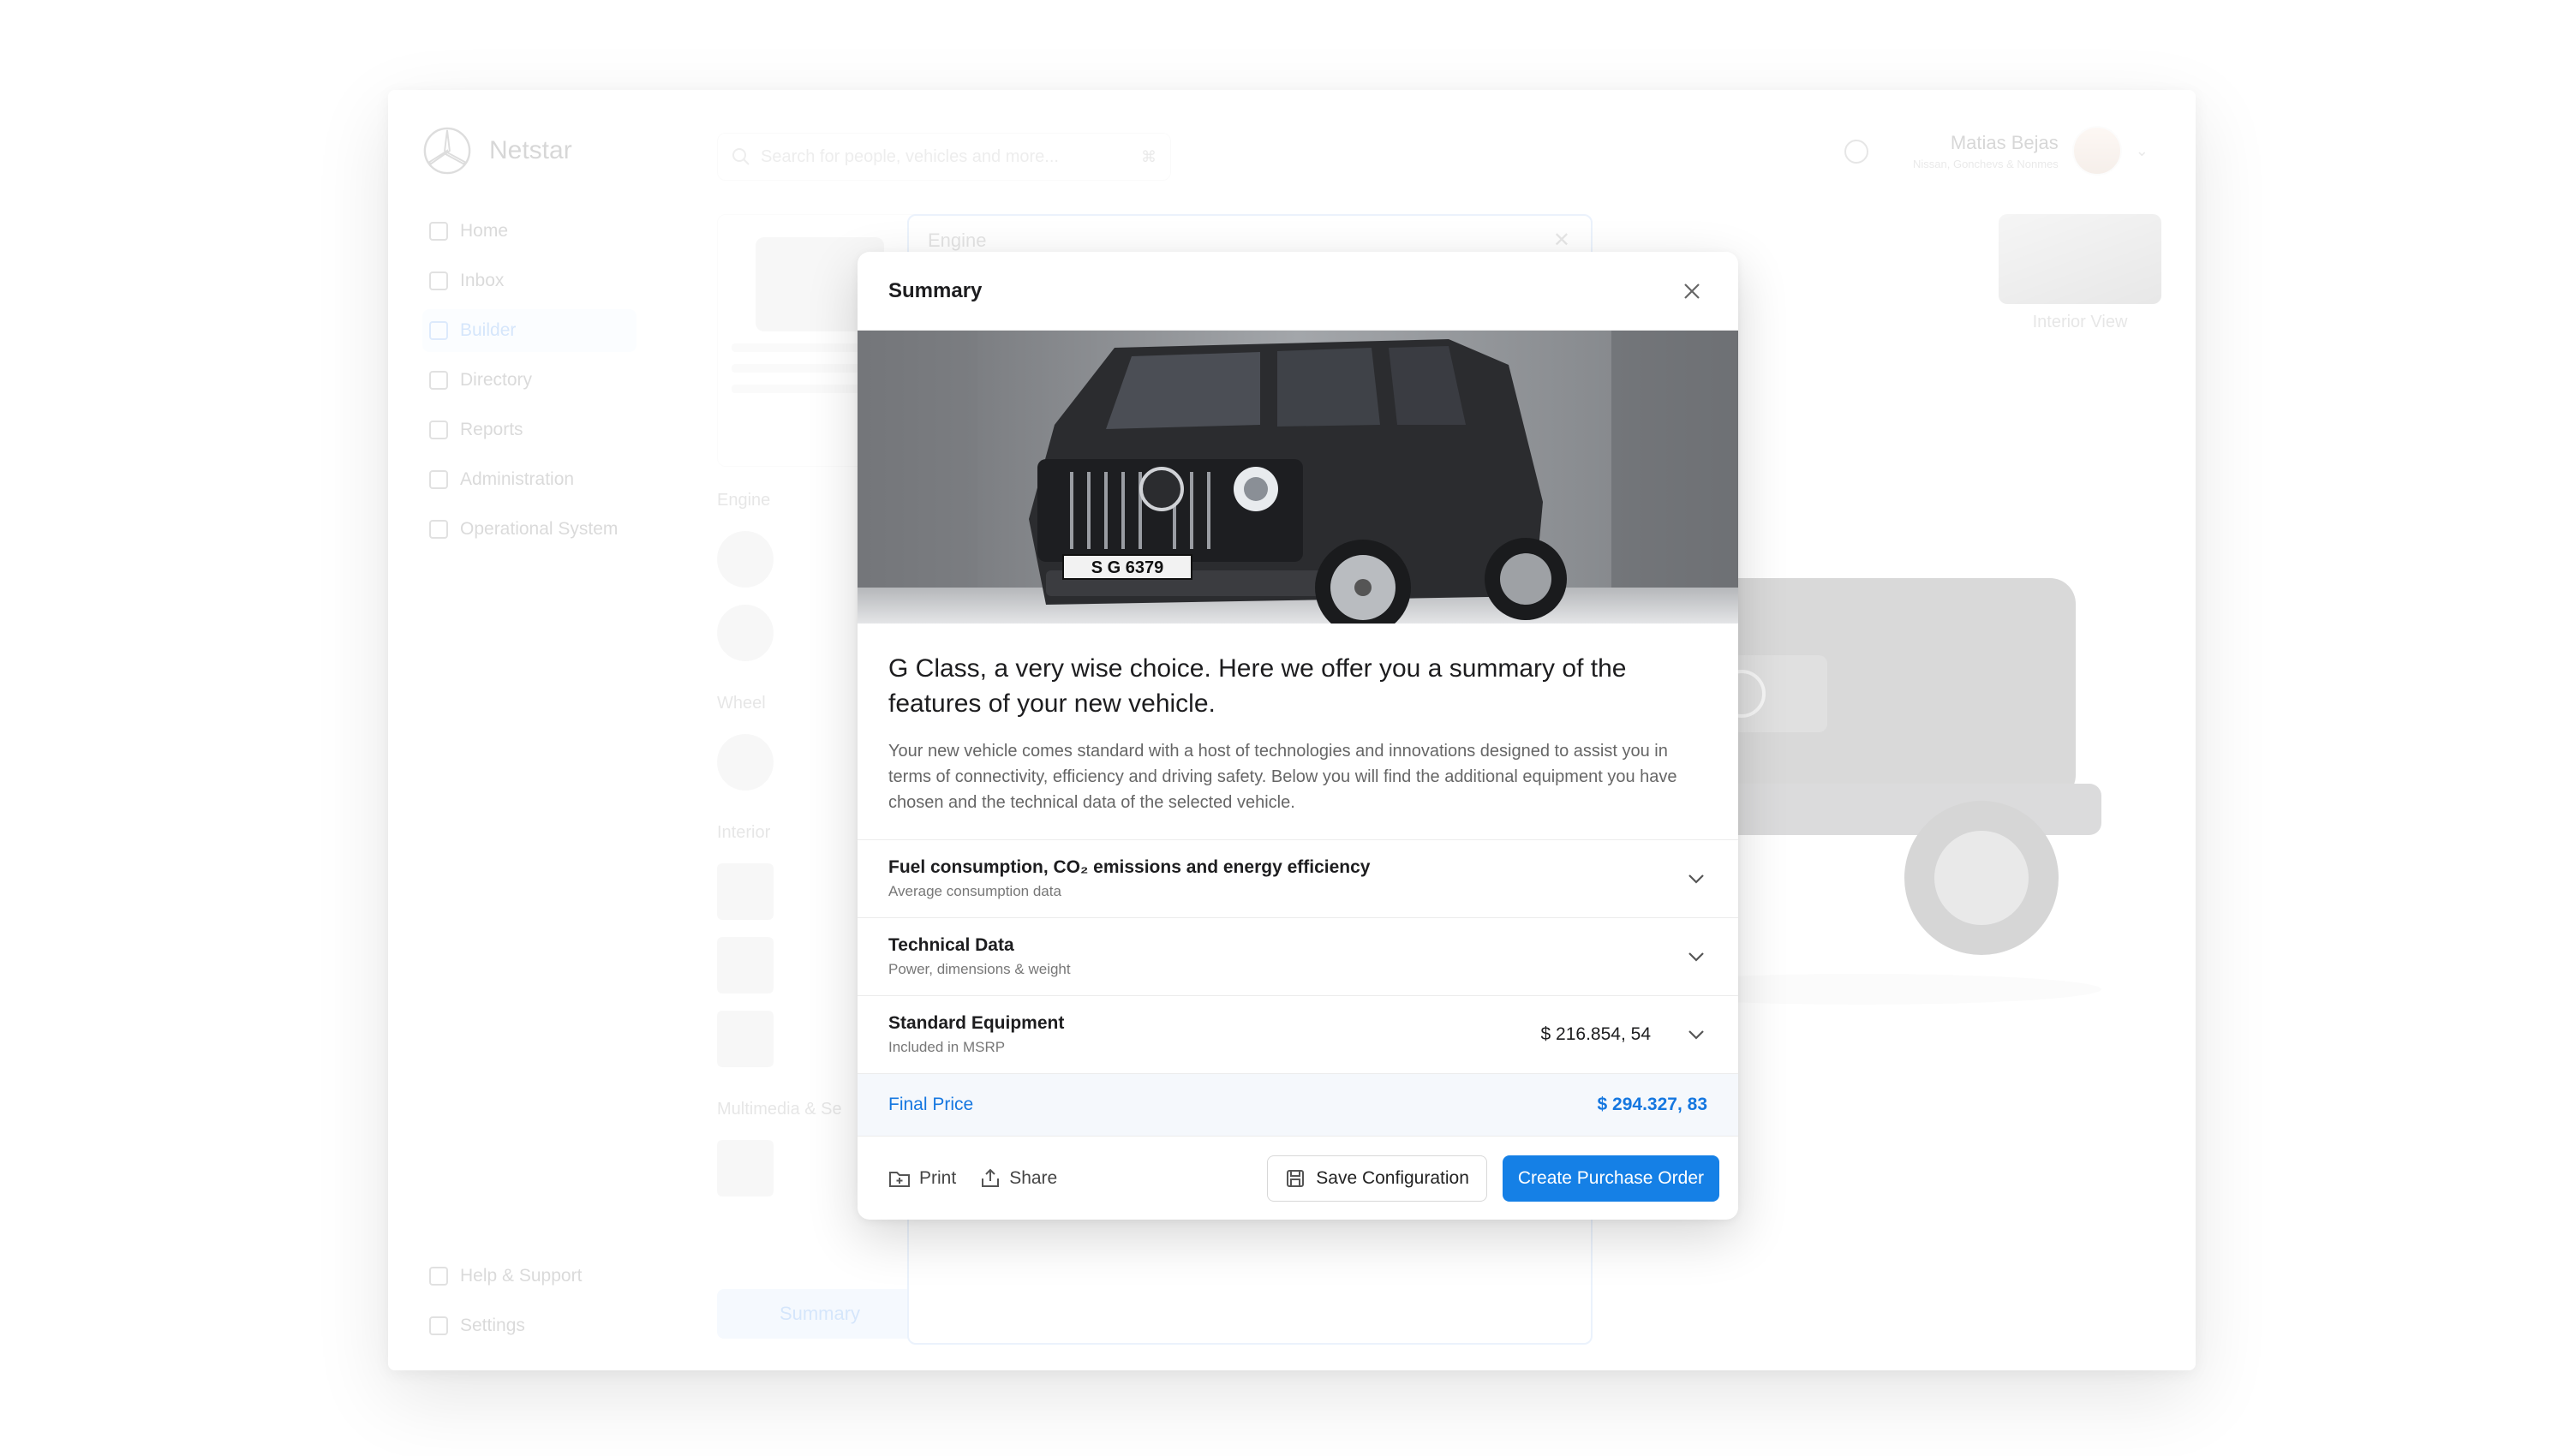  I want to click on inbox-icon, so click(439, 281).